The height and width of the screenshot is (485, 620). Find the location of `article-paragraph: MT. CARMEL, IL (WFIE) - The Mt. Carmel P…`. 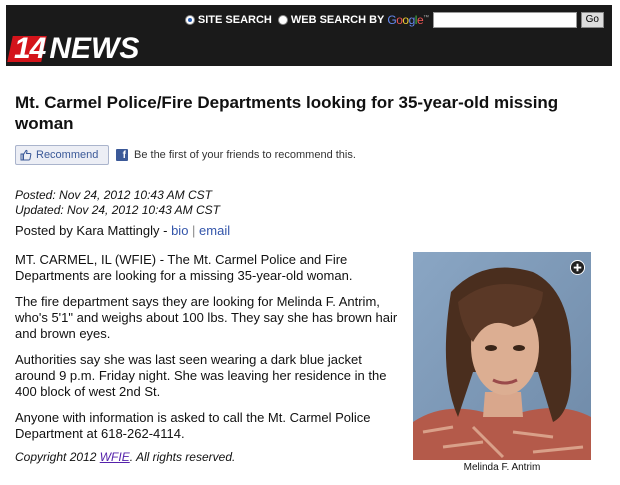

article-paragraph: MT. CARMEL, IL (WFIE) - The Mt. Carmel P… is located at coordinates (184, 267).